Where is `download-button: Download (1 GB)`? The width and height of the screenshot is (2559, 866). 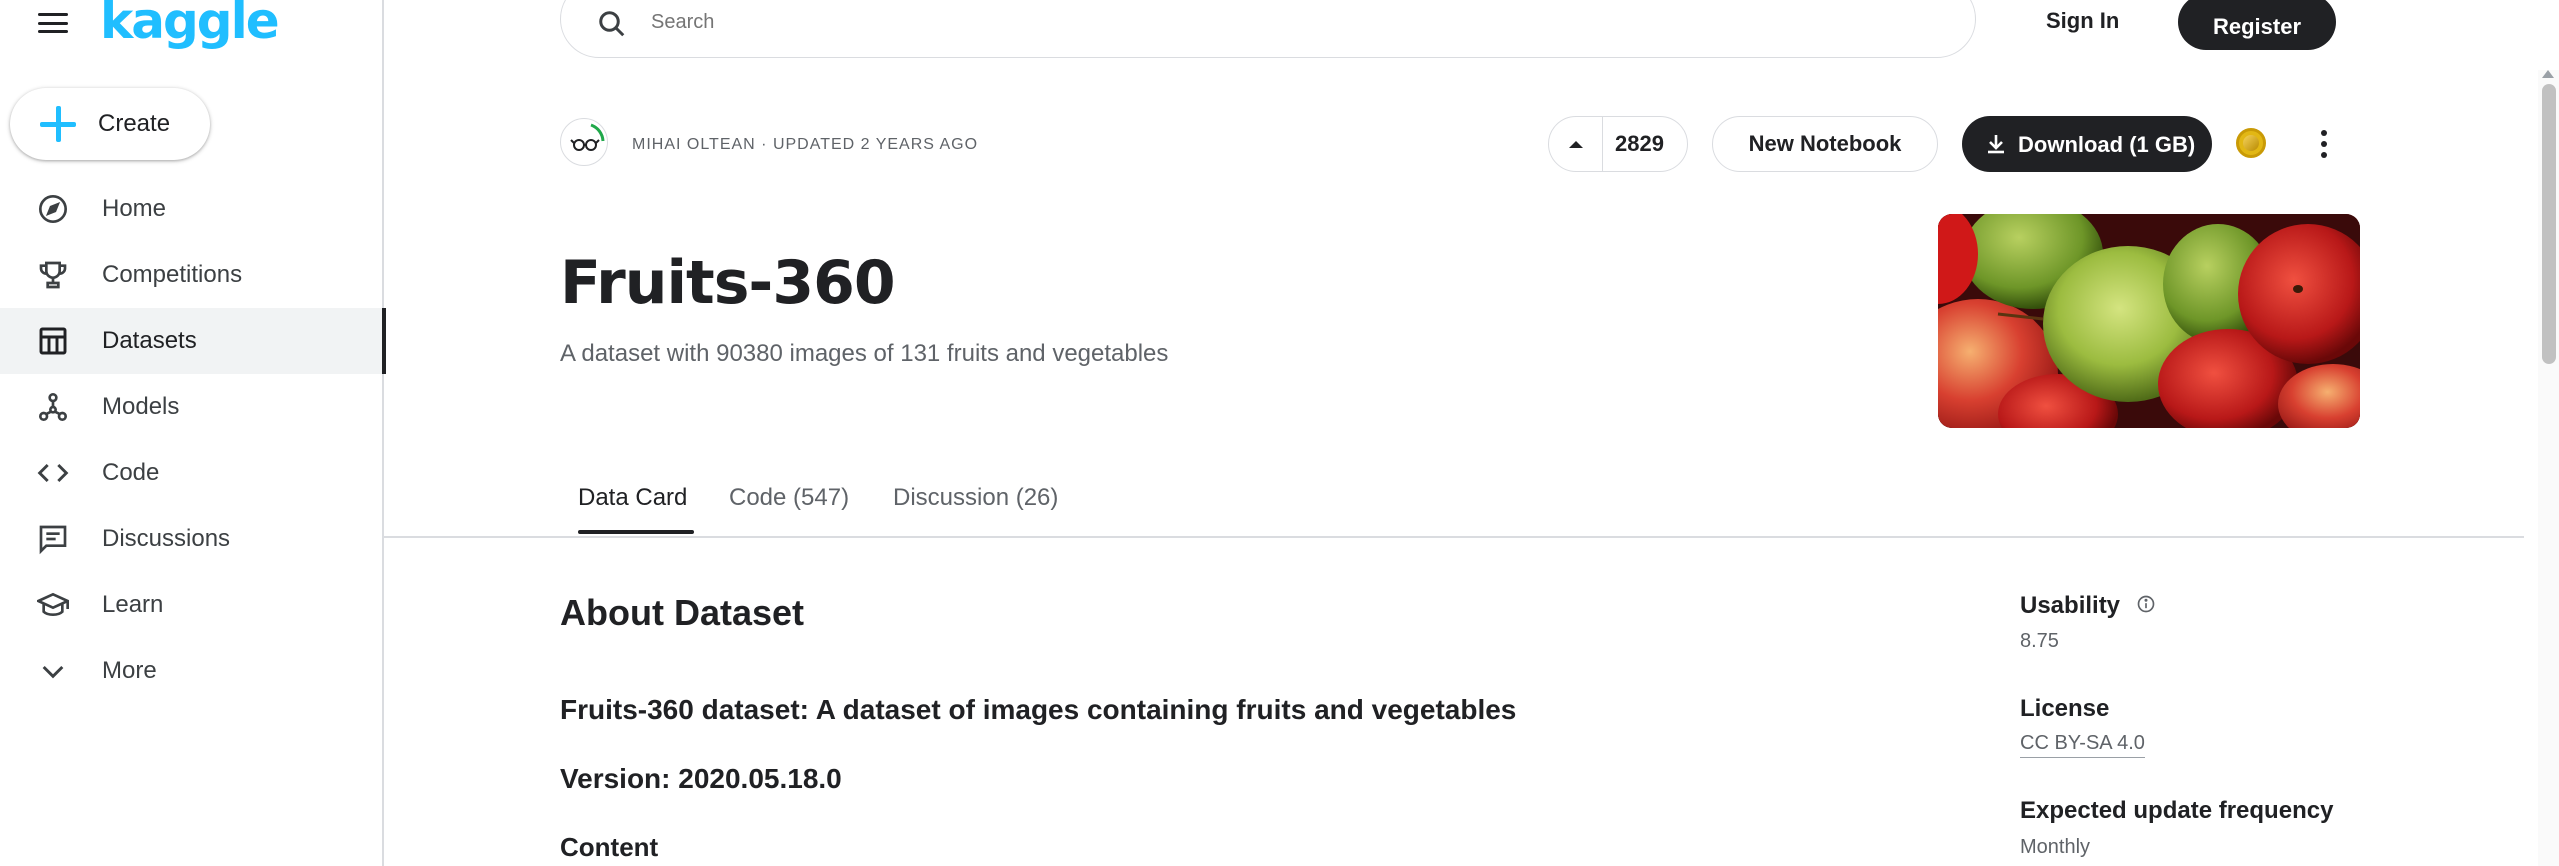 download-button: Download (1 GB) is located at coordinates (2087, 144).